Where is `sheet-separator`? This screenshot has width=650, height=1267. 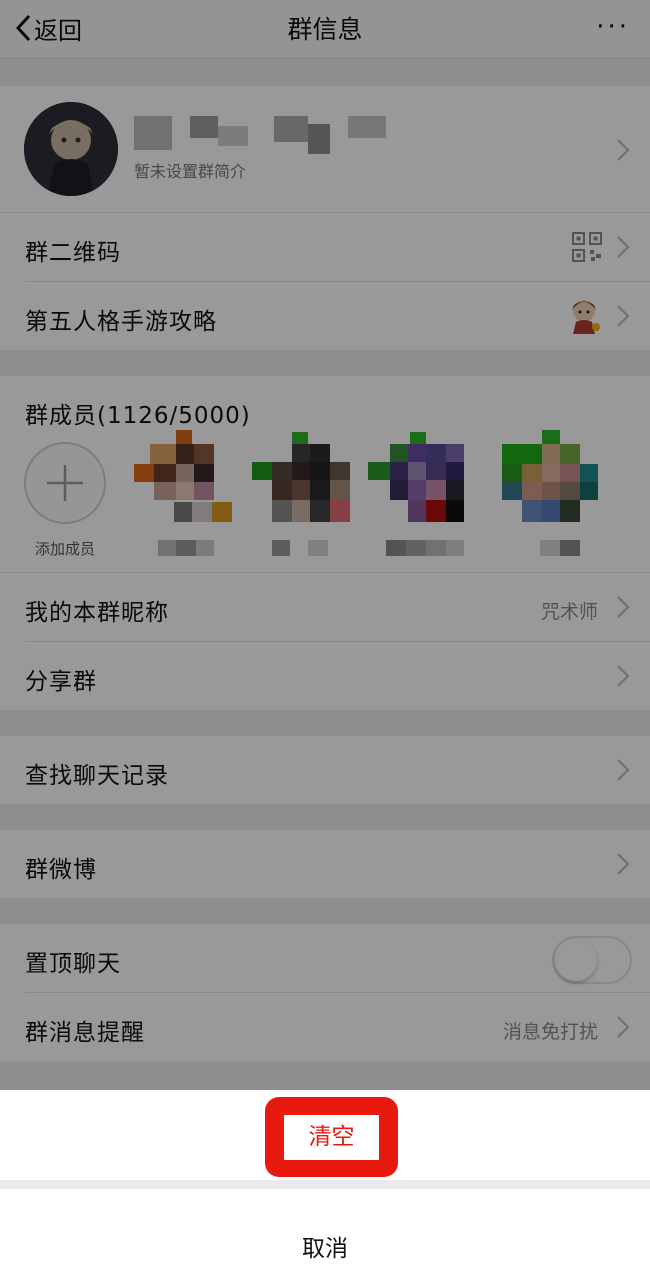
sheet-separator is located at coordinates (325, 1184).